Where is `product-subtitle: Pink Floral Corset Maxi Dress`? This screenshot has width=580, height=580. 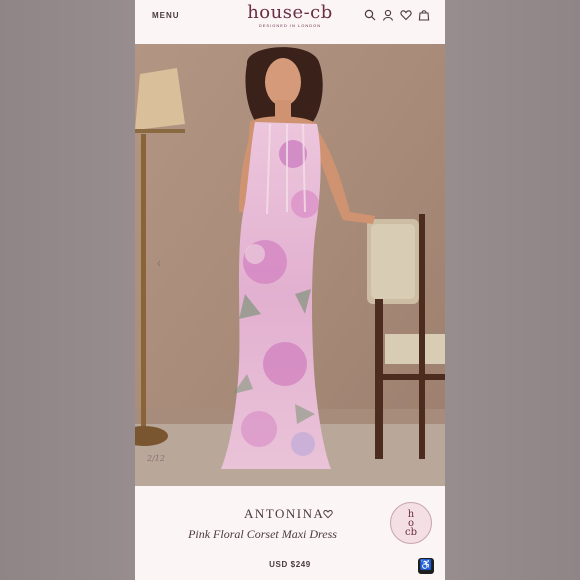
product-subtitle: Pink Floral Corset Maxi Dress is located at coordinates (262, 534).